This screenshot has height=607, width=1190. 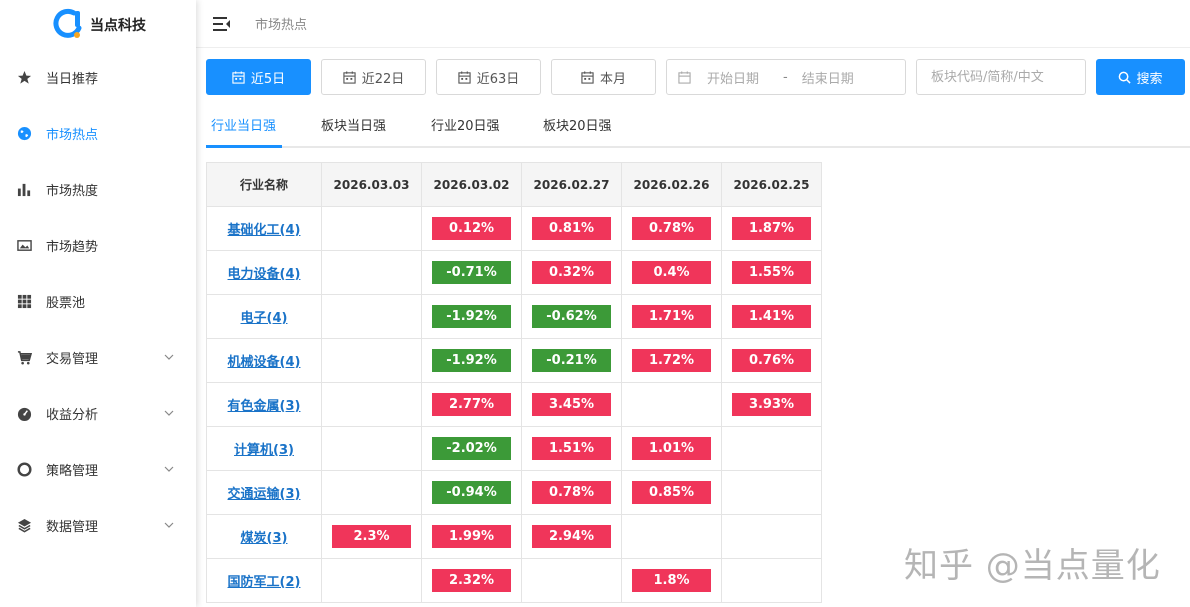 I want to click on change-cell: 1.72%, so click(x=671, y=360).